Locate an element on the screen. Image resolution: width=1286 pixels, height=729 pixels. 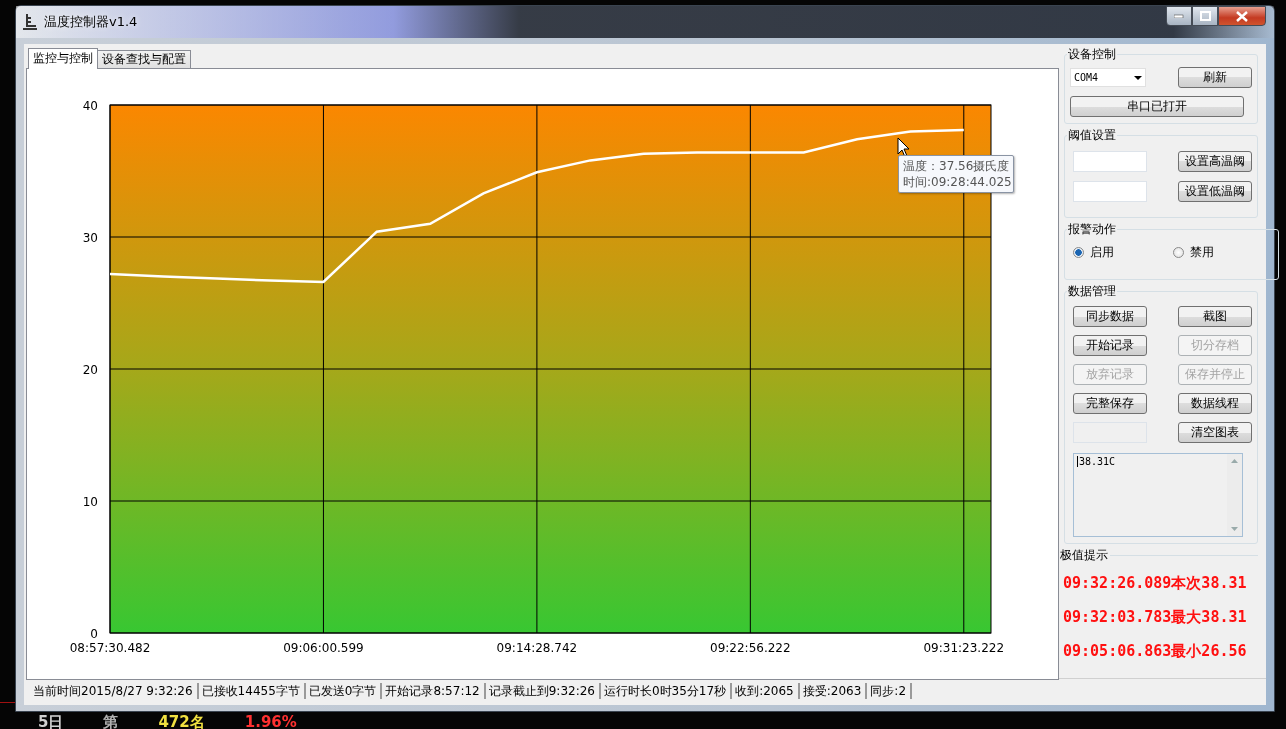
status-text: 接受:2063 is located at coordinates (833, 691).